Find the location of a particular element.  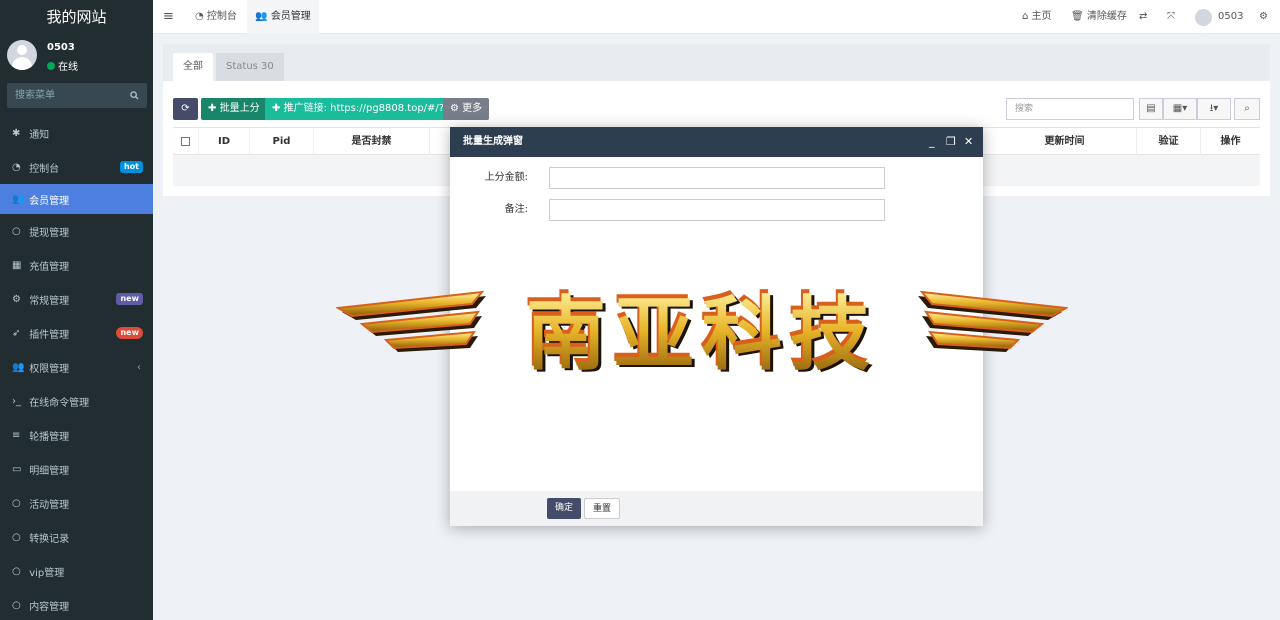

list-icon: ▤ is located at coordinates (1151, 108).